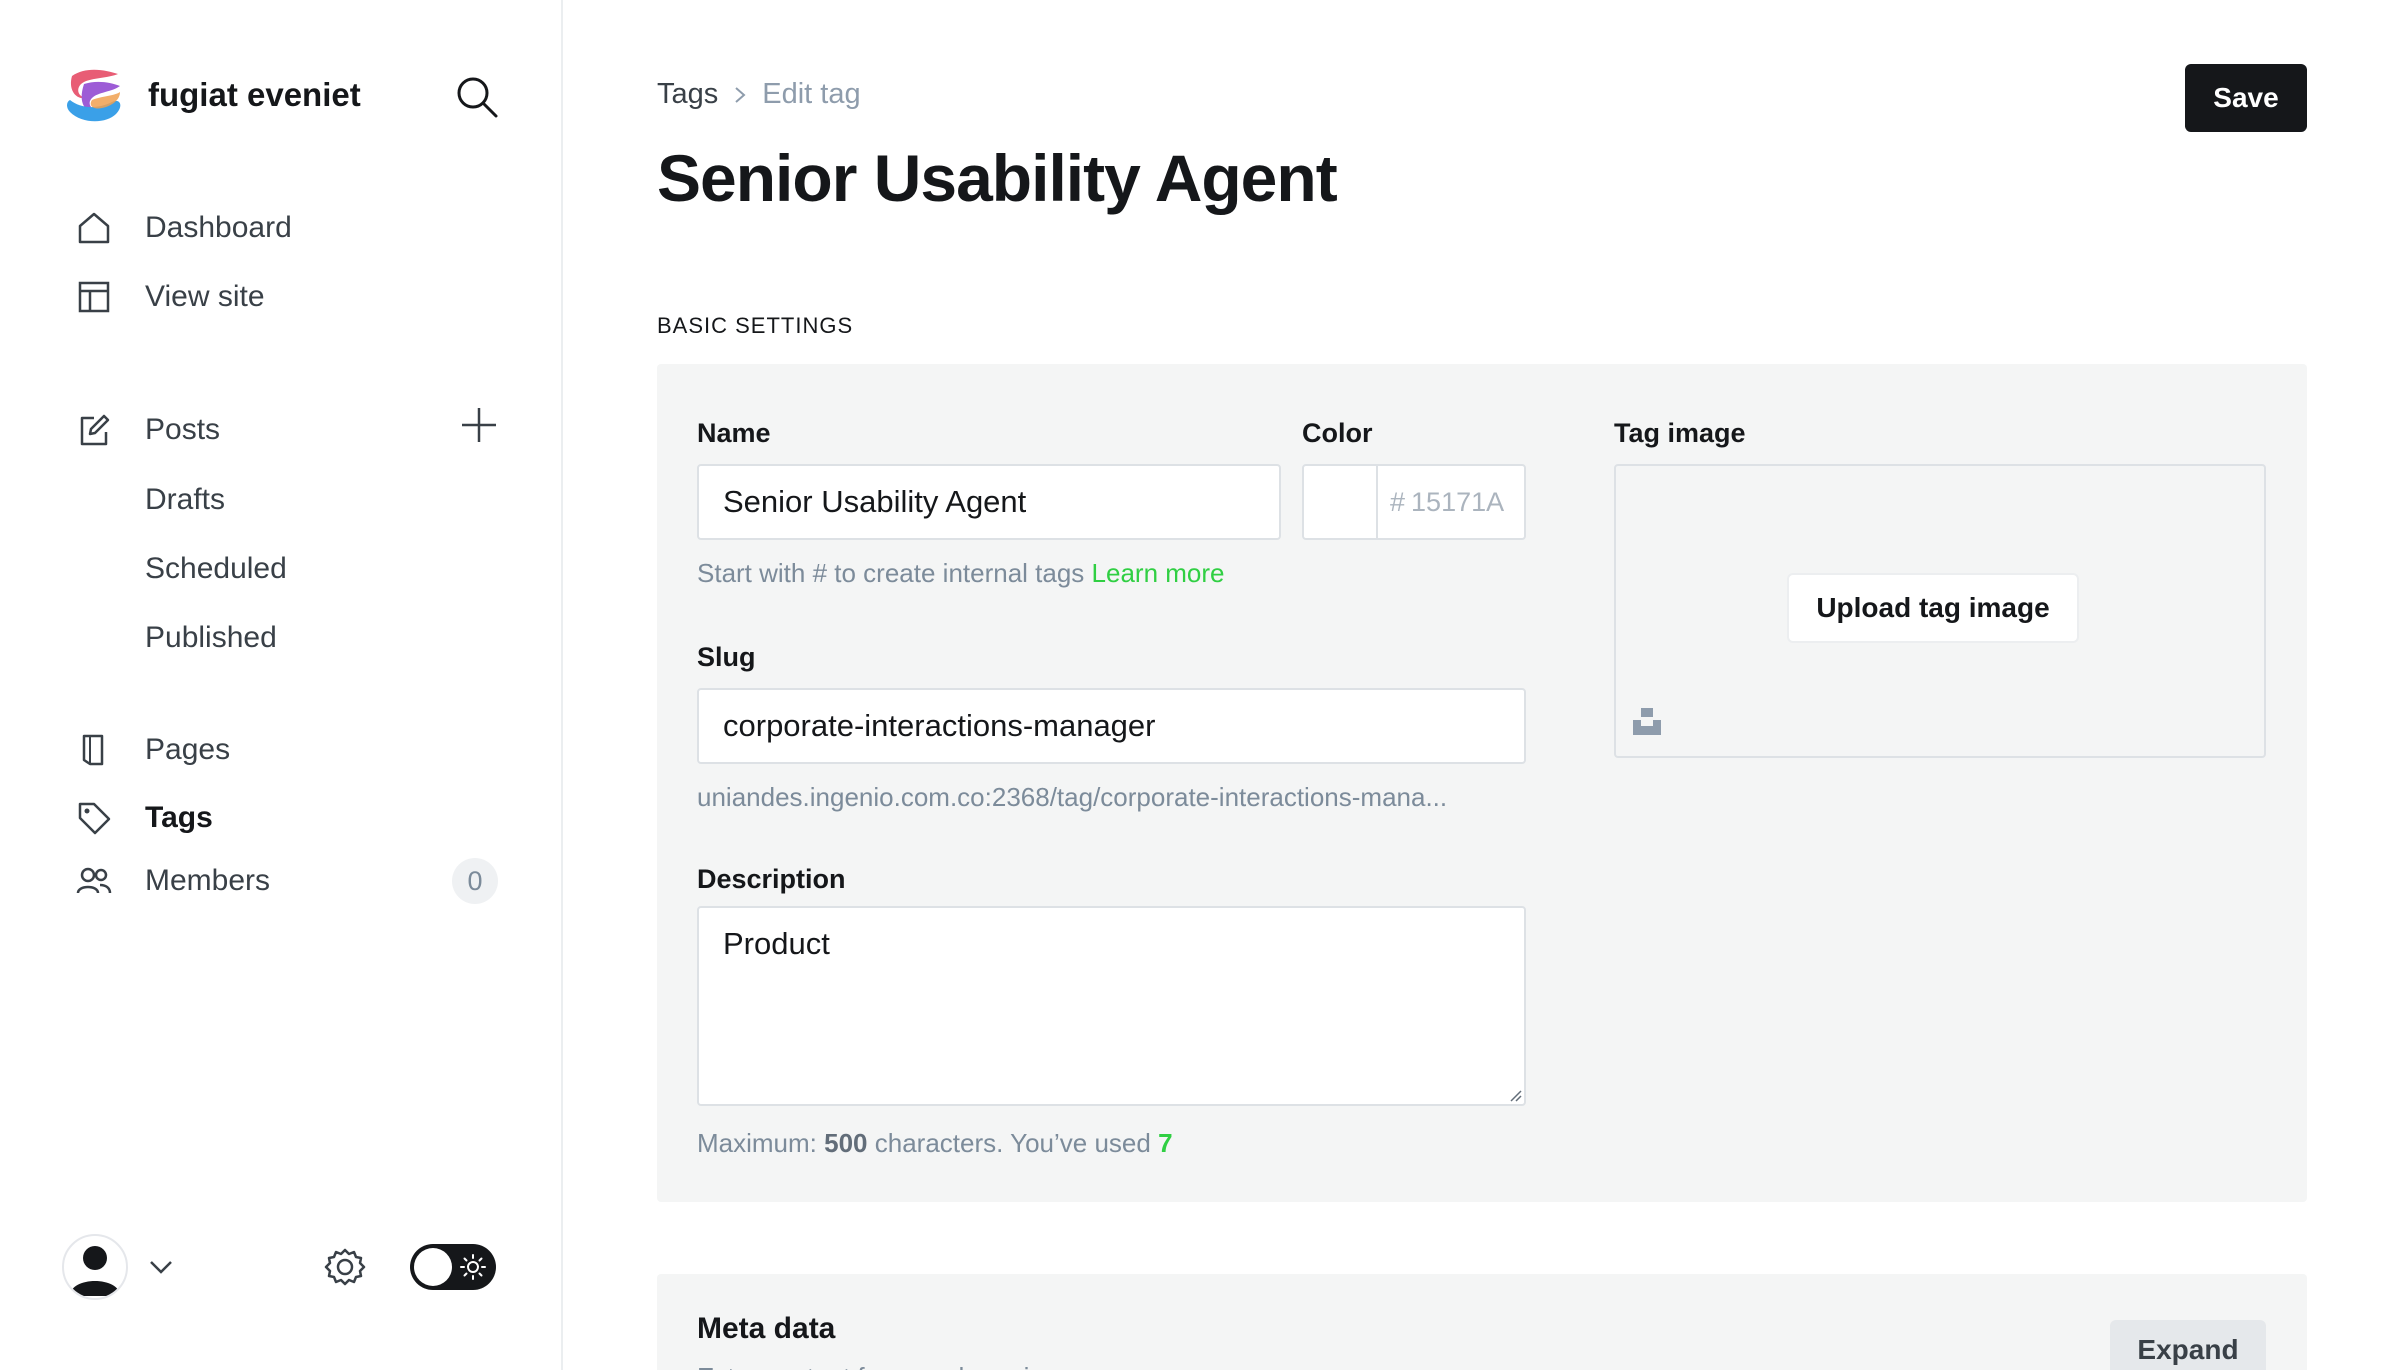 The image size is (2400, 1370). I want to click on sidebar-item-members: Members, so click(295, 881).